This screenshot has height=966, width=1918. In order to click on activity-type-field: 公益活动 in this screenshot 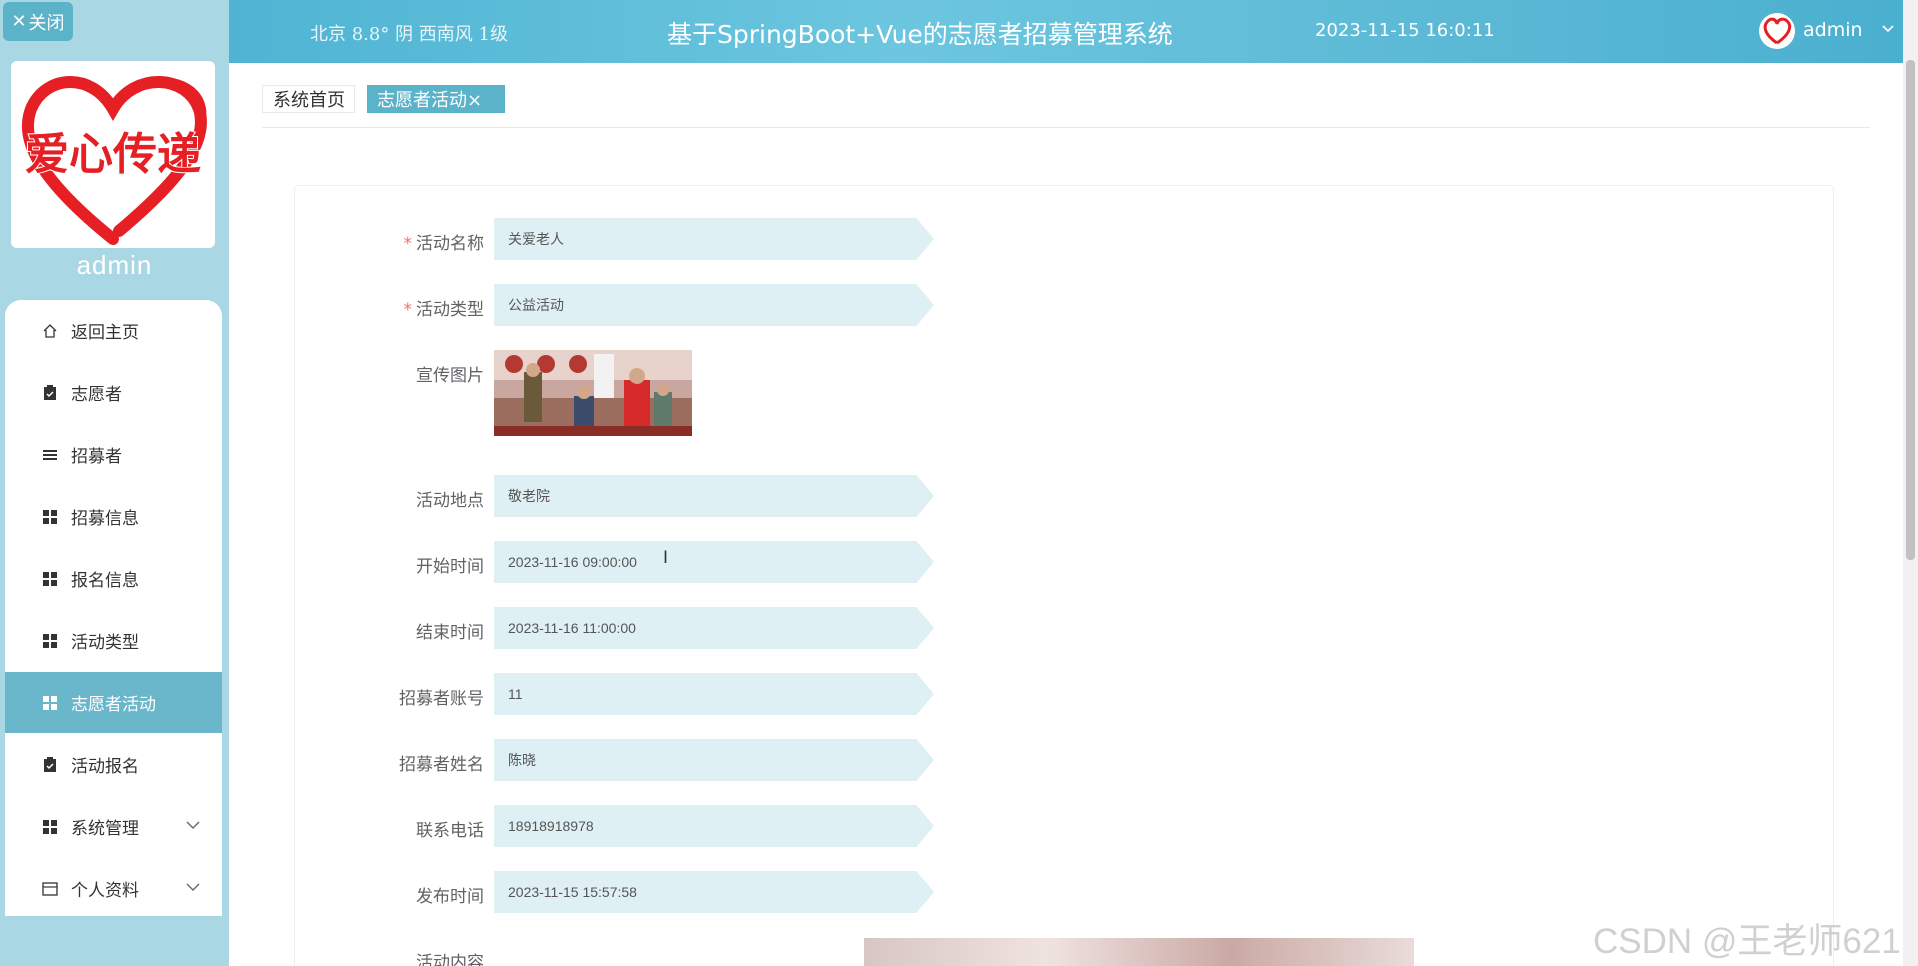, I will do `click(714, 305)`.